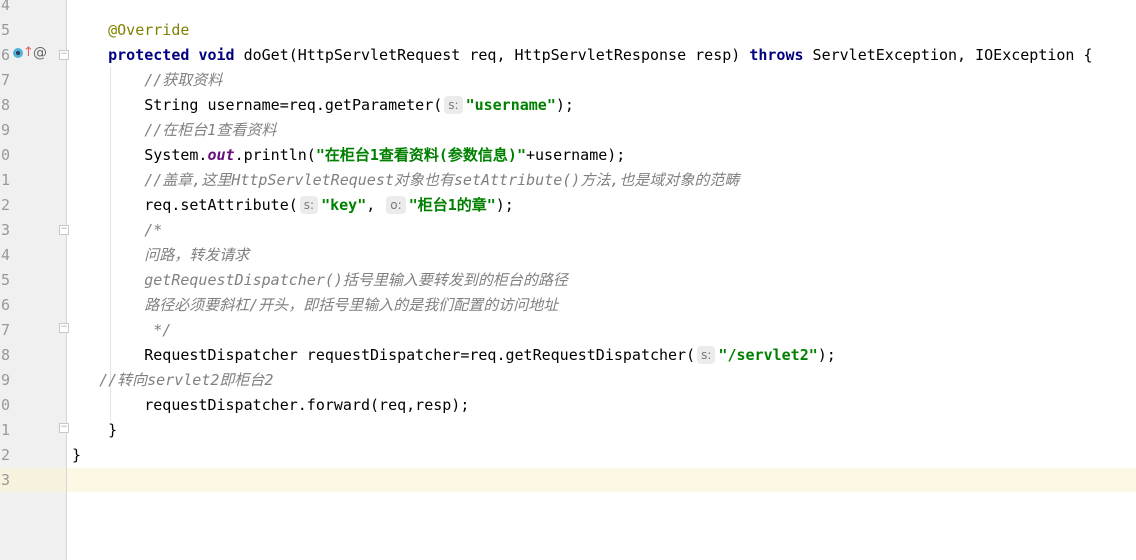 This screenshot has height=560, width=1136. I want to click on code-token: protected, so click(149, 55).